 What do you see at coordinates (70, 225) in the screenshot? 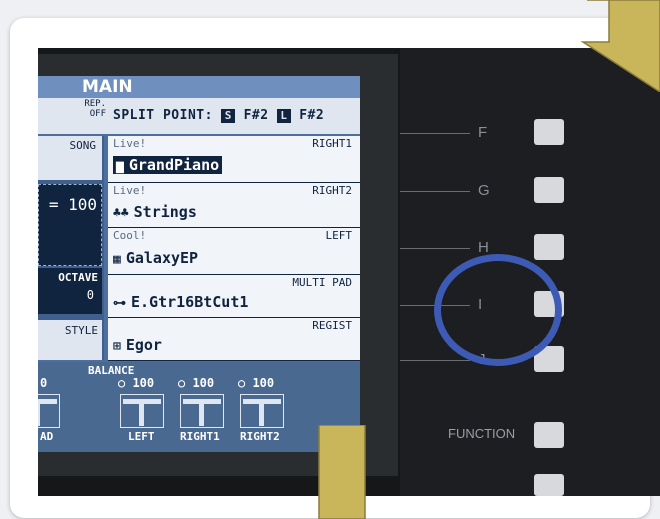
I see `tempo-cell: = 100` at bounding box center [70, 225].